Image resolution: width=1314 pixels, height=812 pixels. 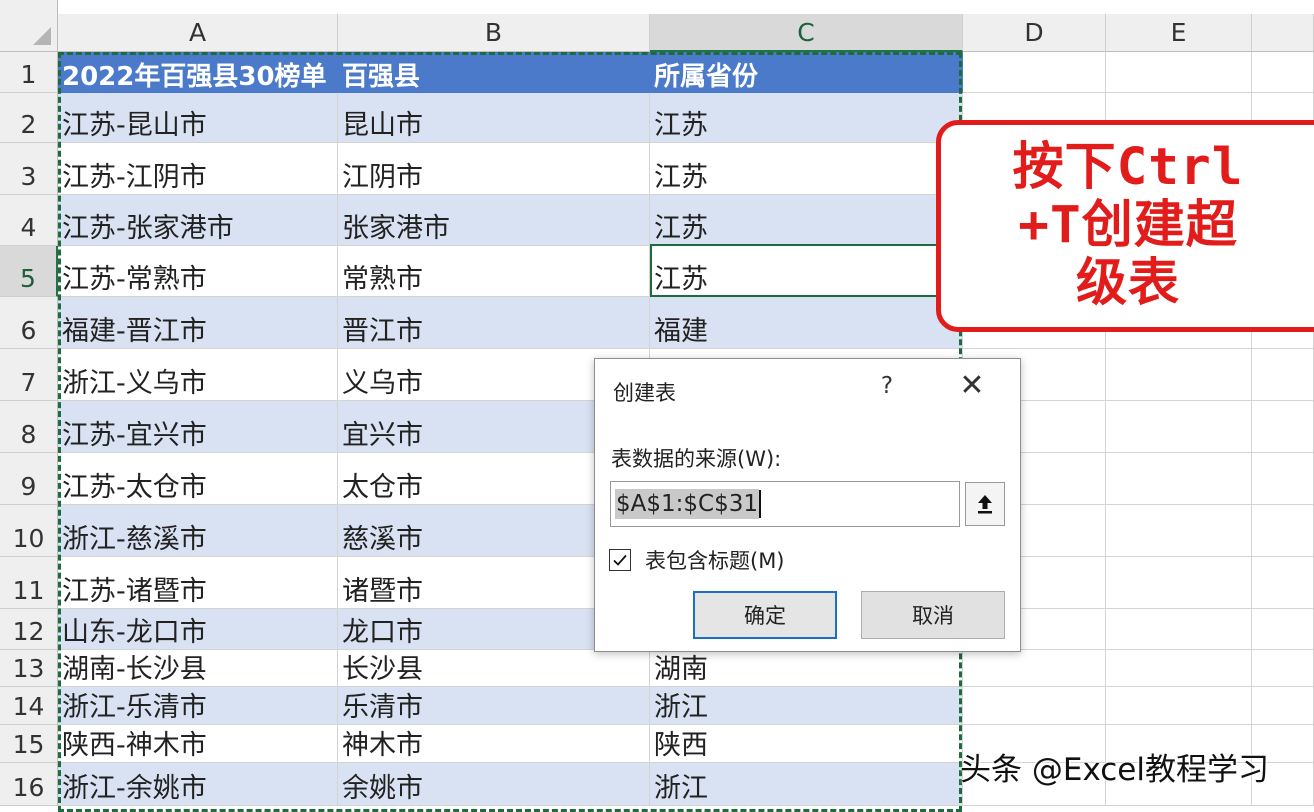 What do you see at coordinates (494, 33) in the screenshot?
I see `column-header-B: B` at bounding box center [494, 33].